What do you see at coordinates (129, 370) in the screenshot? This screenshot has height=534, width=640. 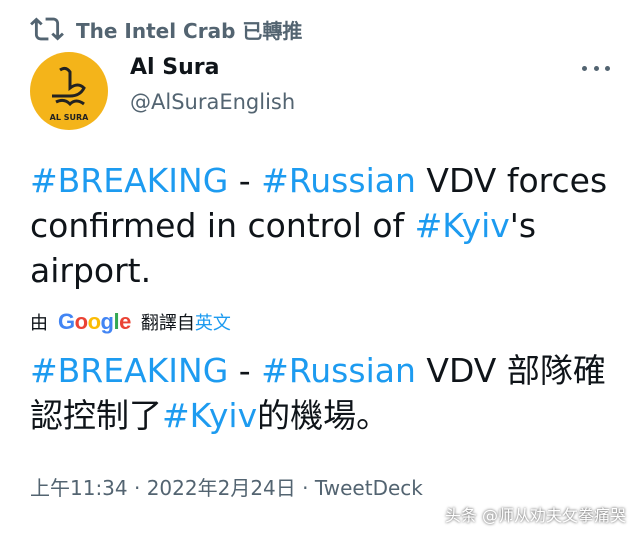 I see `translated-hashtag-breaking: #BREAKING` at bounding box center [129, 370].